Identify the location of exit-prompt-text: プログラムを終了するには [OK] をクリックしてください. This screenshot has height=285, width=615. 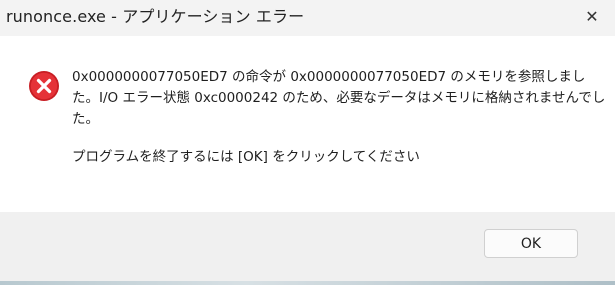
(246, 157).